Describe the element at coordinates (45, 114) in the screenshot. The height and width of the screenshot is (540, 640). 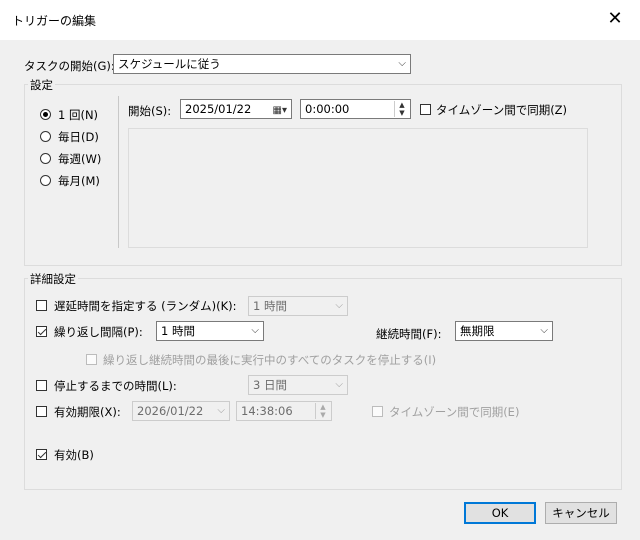
I see `radio-once` at that location.